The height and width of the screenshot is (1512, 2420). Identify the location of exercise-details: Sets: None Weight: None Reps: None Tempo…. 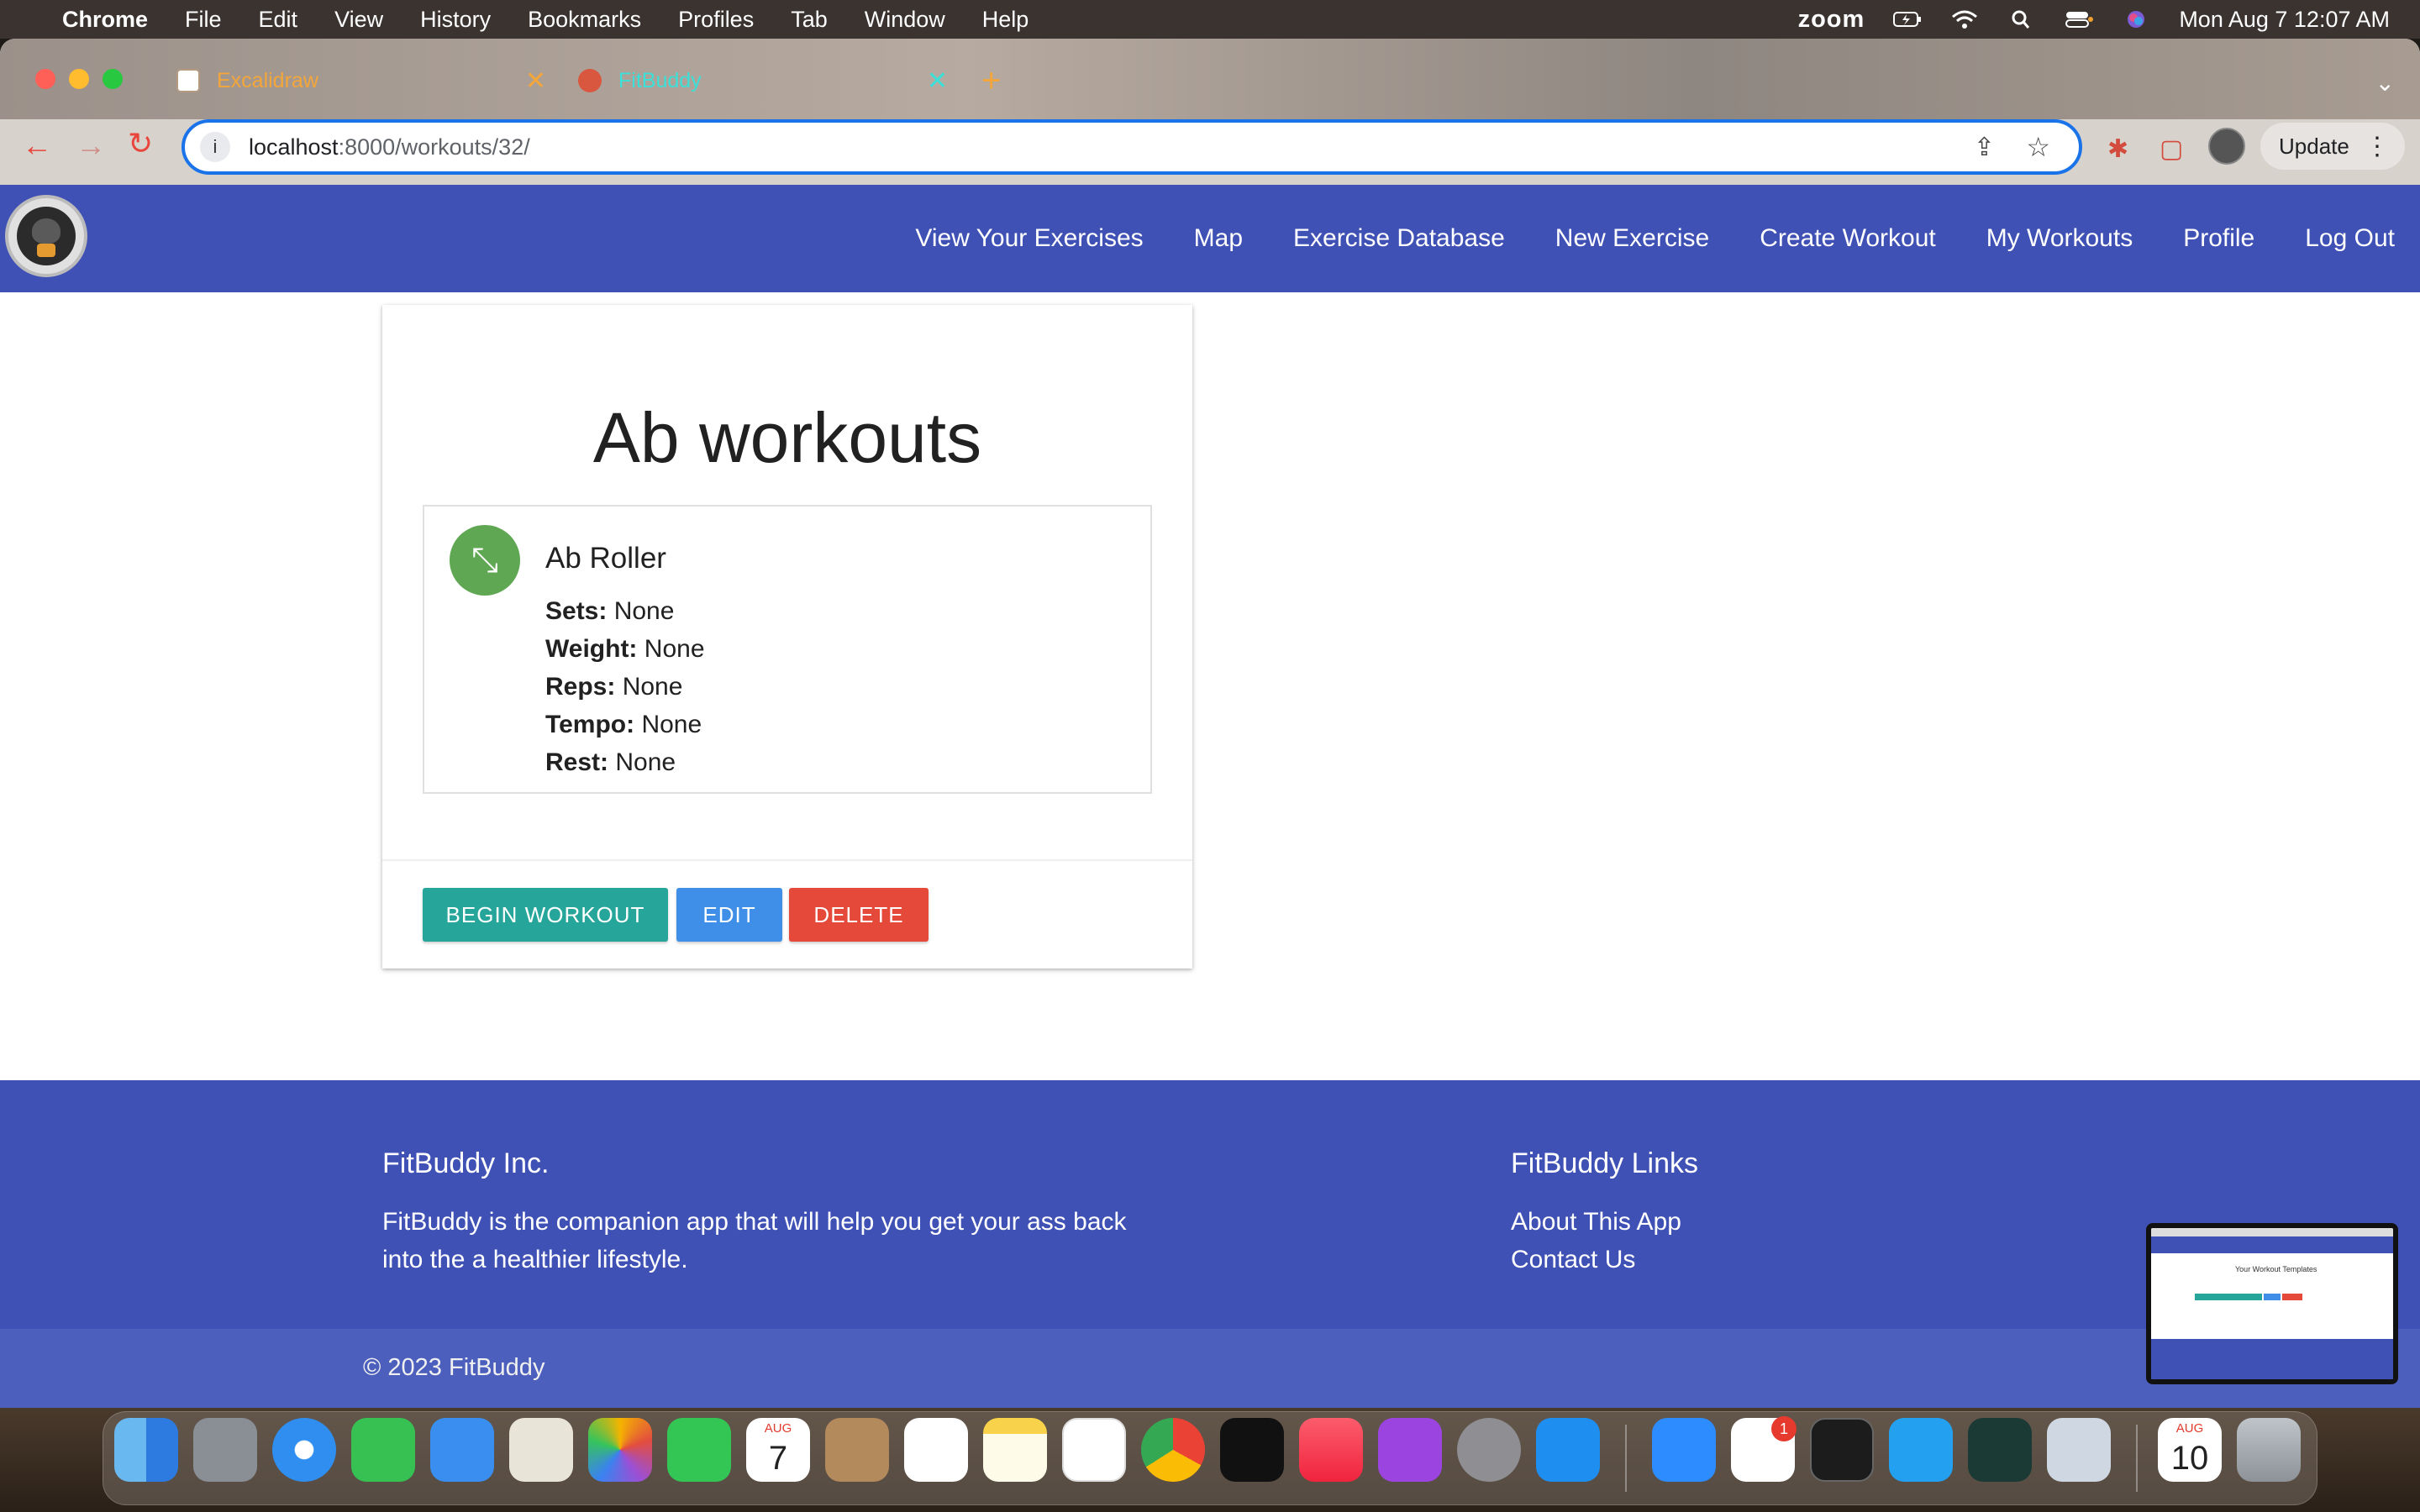
(625, 686).